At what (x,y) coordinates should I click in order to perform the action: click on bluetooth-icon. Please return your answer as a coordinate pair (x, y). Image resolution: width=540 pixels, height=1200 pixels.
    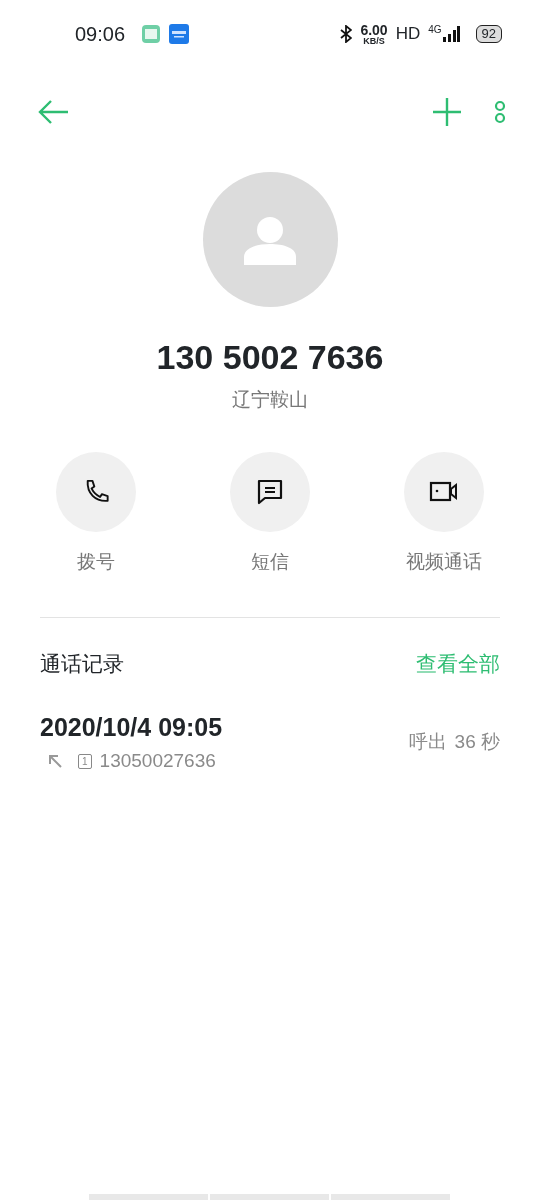
    Looking at the image, I should click on (346, 34).